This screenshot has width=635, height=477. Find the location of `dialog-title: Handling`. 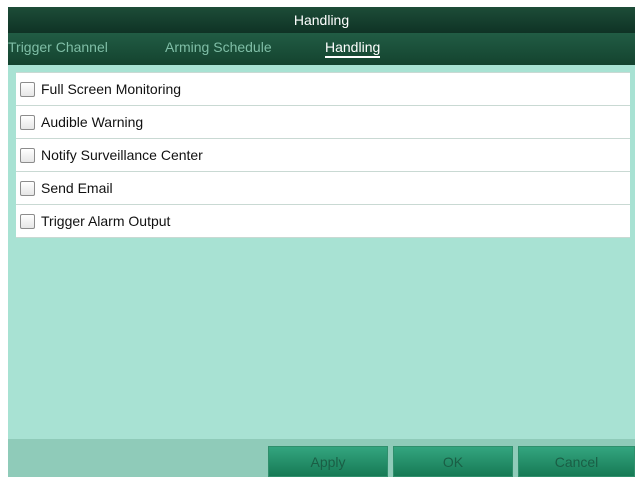

dialog-title: Handling is located at coordinates (321, 20).